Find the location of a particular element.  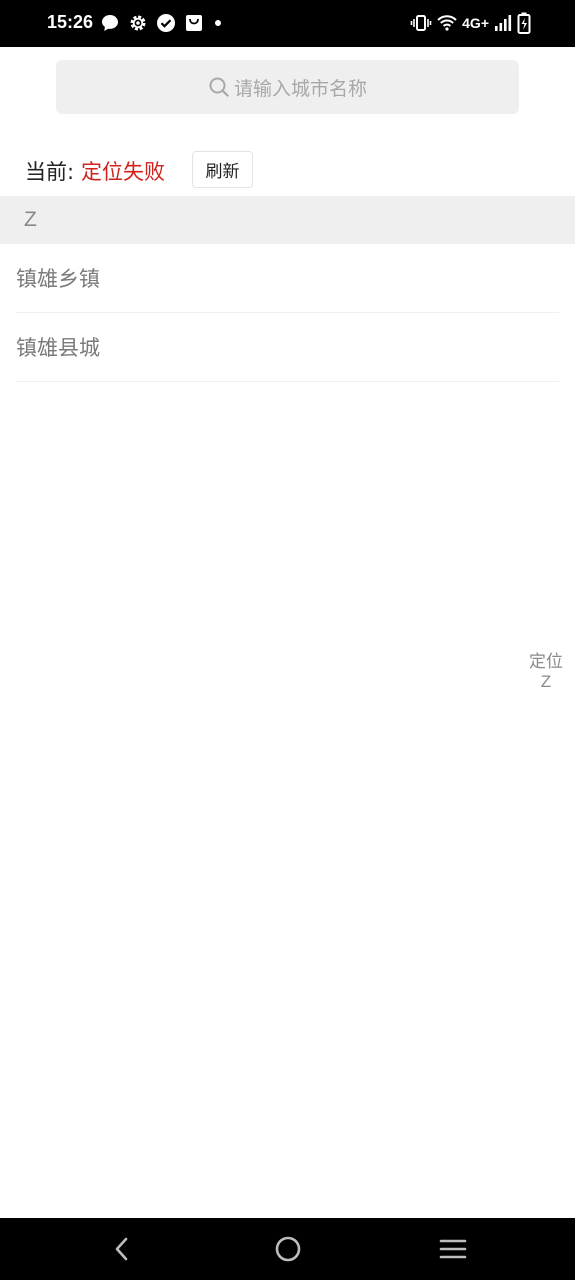

current-location-value: 定位失败 is located at coordinates (123, 172).